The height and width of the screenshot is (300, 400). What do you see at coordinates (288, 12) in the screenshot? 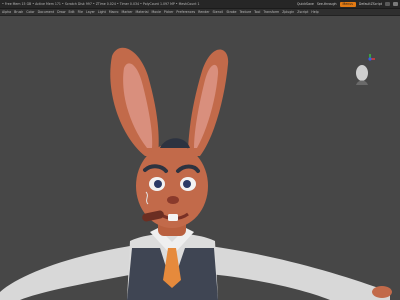
I see `menu-item-zplugin: Zplugin` at bounding box center [288, 12].